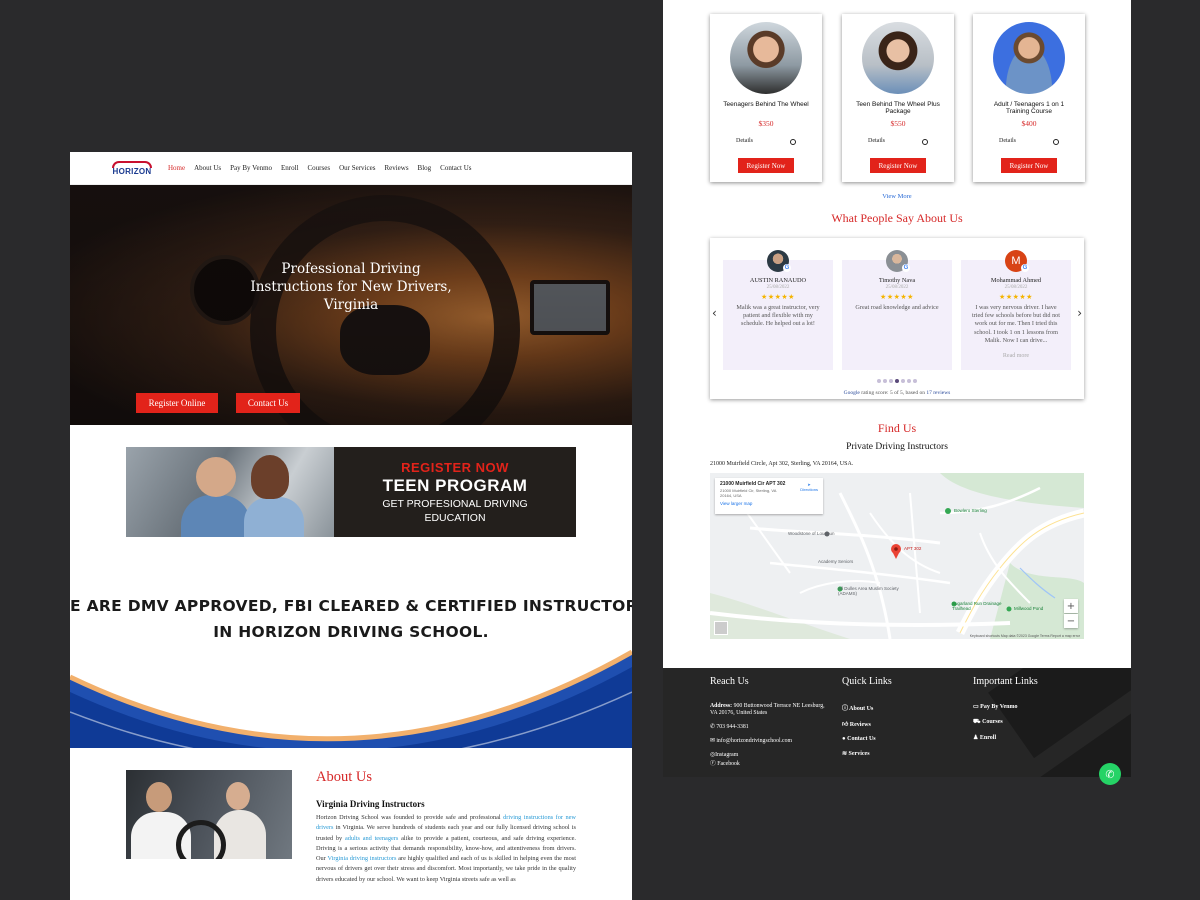 This screenshot has width=1200, height=900. I want to click on view-more-link: View More, so click(897, 196).